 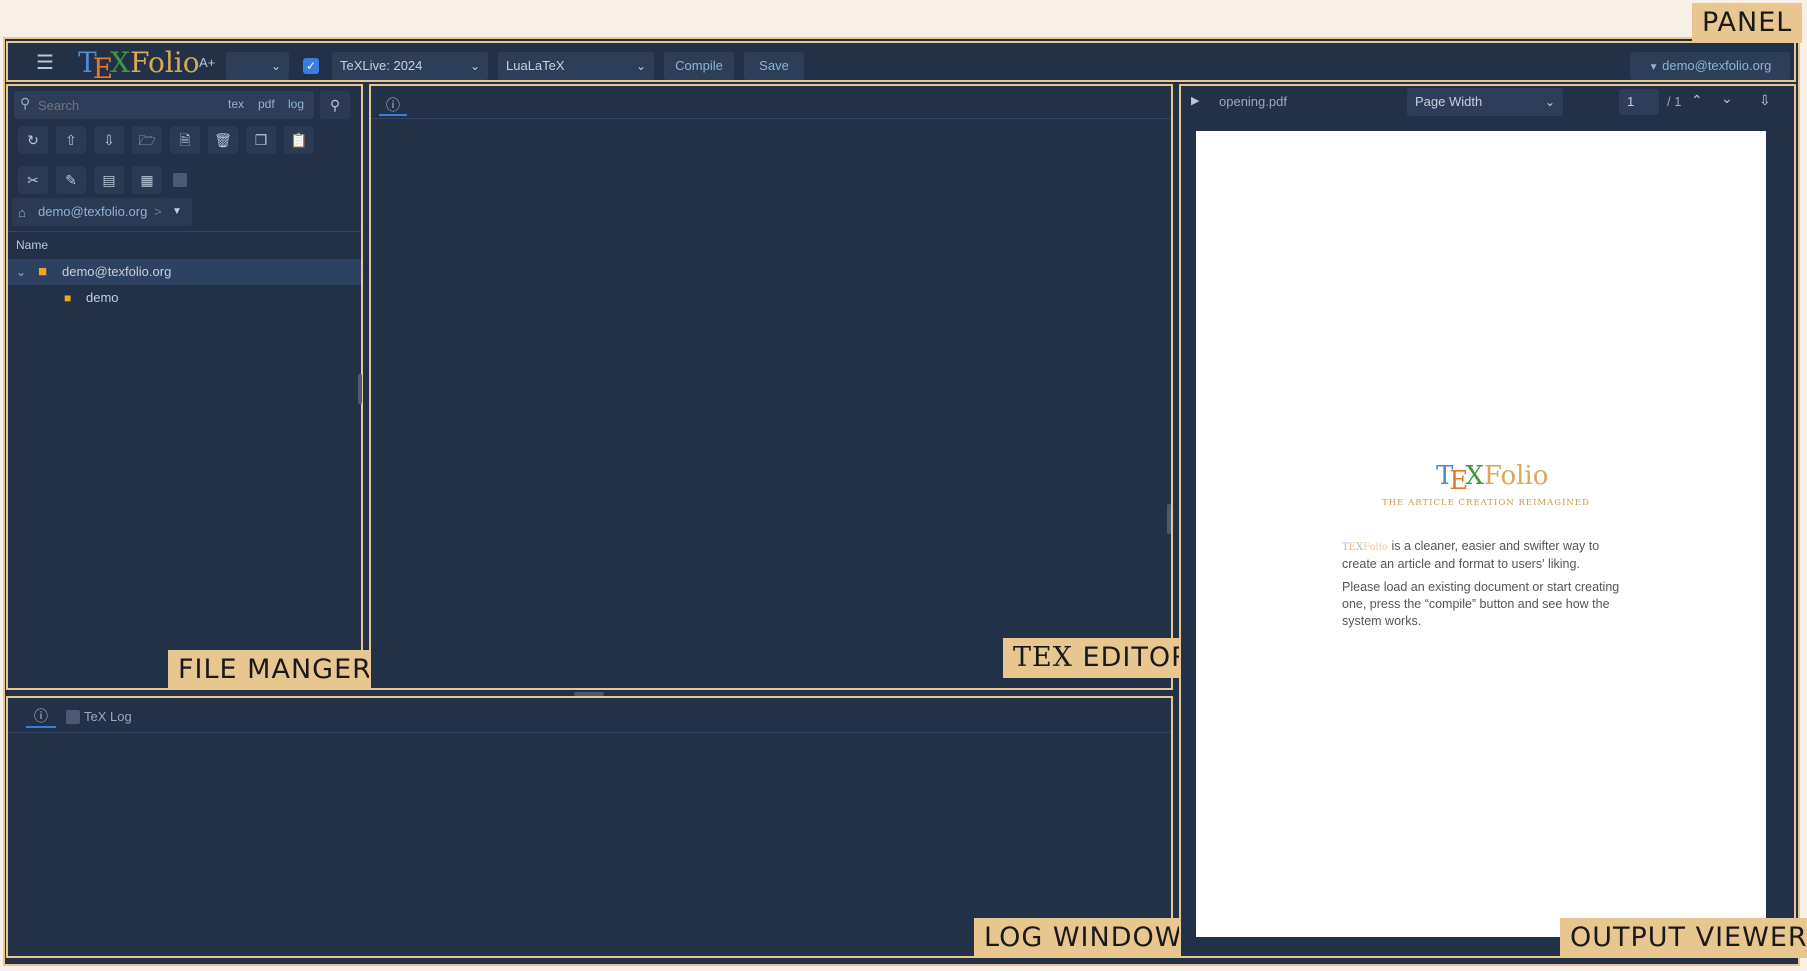 What do you see at coordinates (71, 180) in the screenshot?
I see `rename-icon: ✎` at bounding box center [71, 180].